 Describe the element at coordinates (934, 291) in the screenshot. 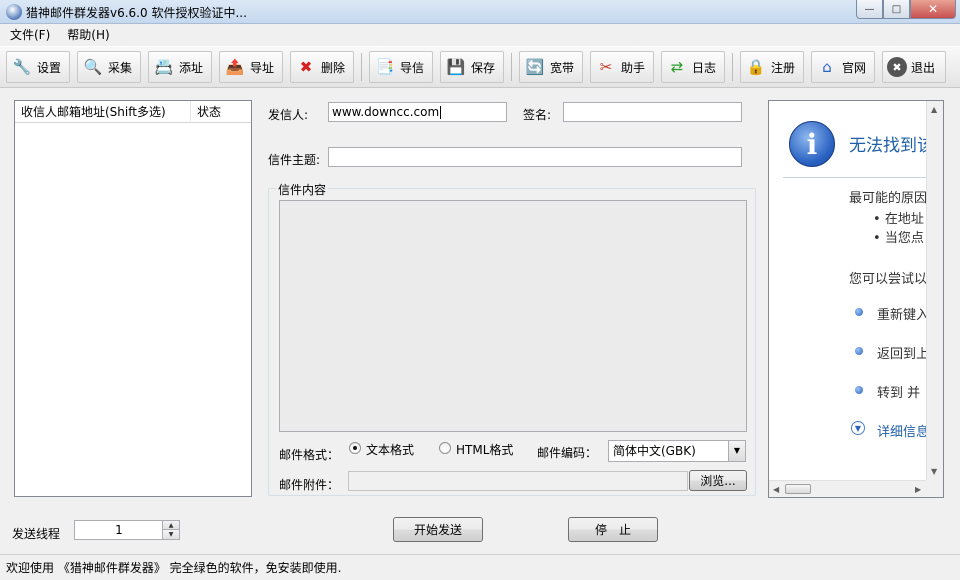

I see `vertical-scrollbar: ▲ ▼` at that location.